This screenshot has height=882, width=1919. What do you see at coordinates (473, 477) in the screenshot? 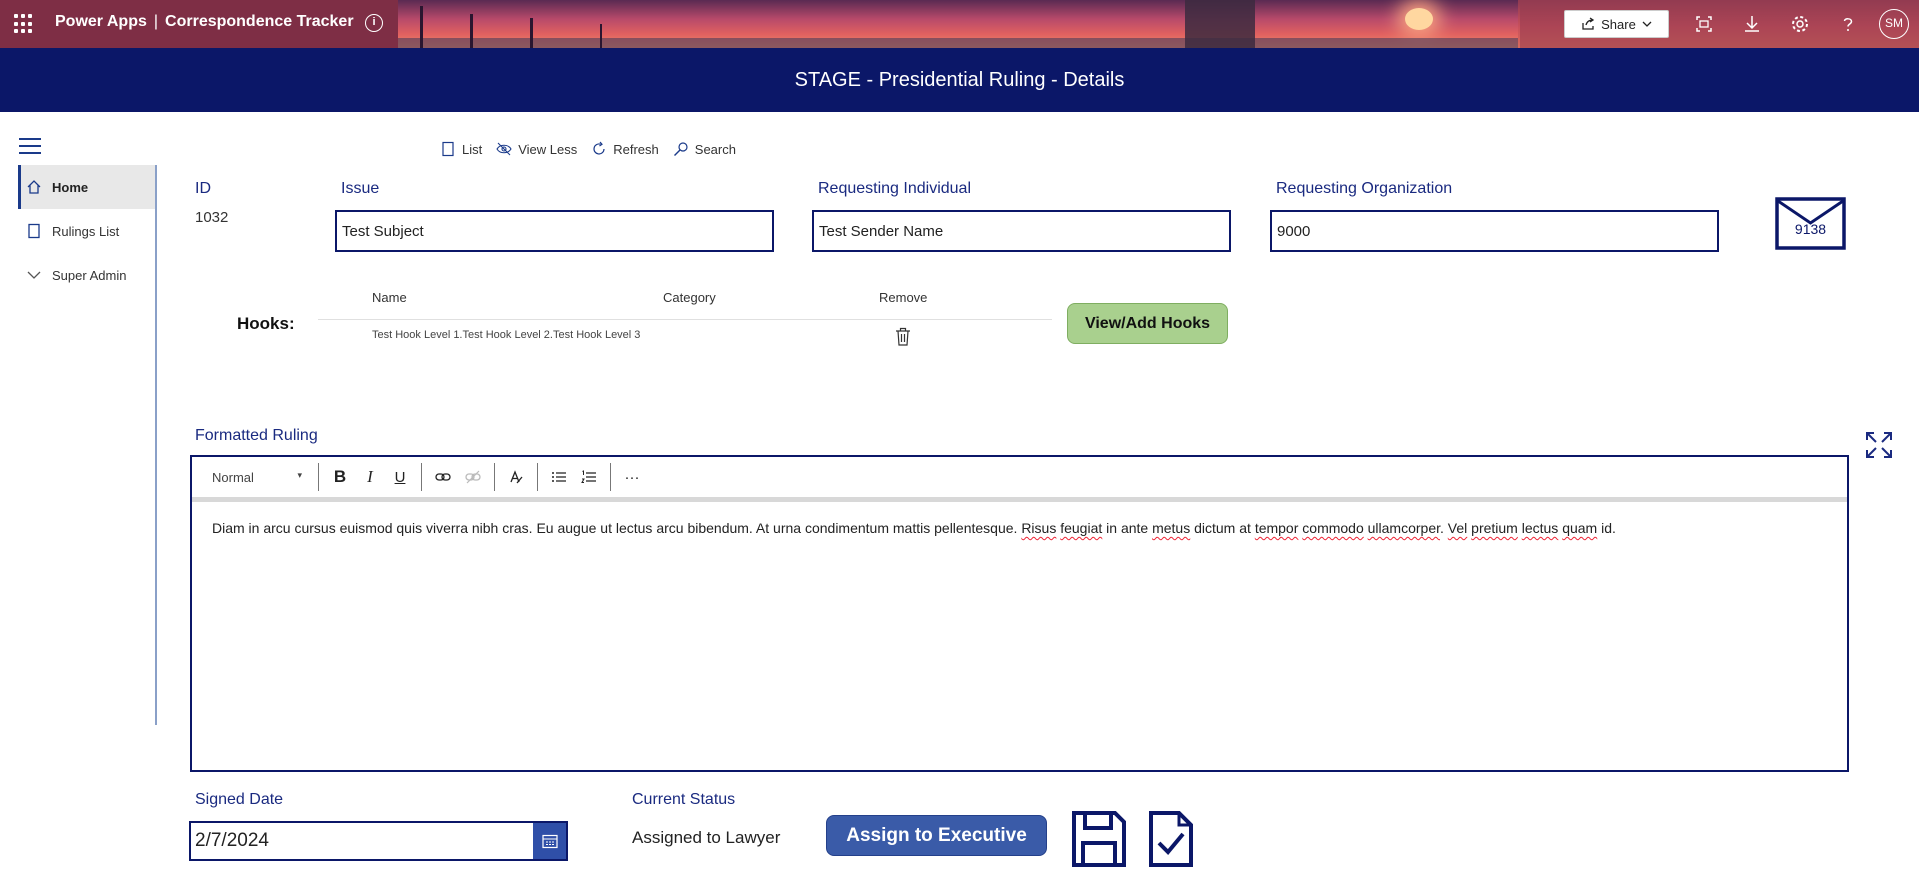
I see `unlink-button` at bounding box center [473, 477].